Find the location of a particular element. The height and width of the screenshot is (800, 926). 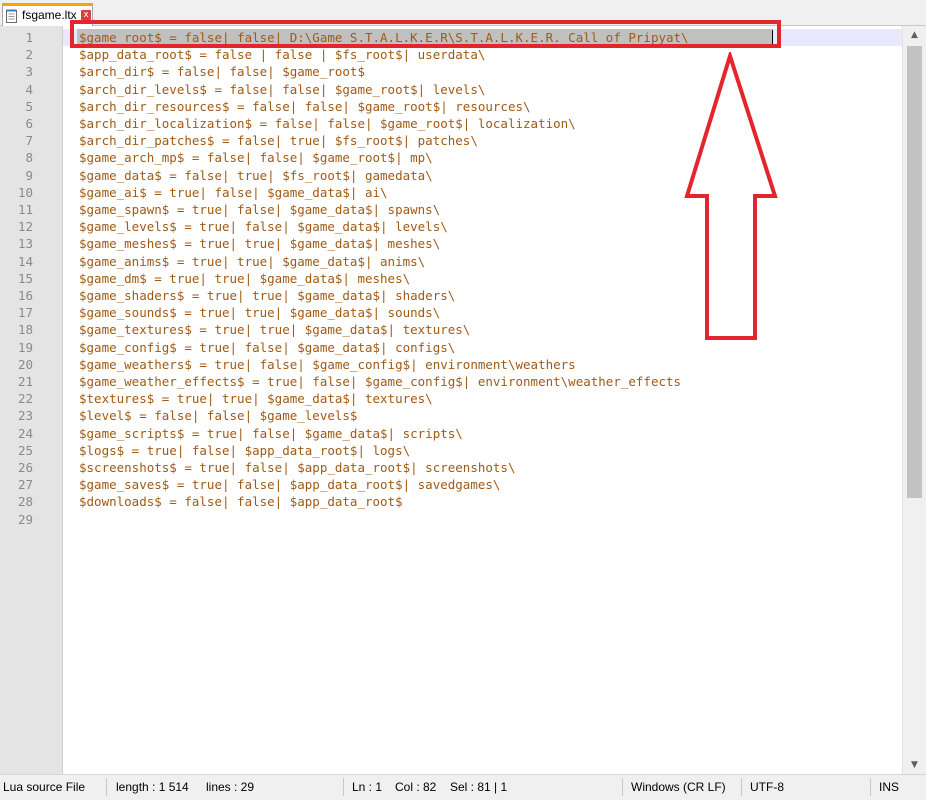

line-number: 27 is located at coordinates (25, 485).